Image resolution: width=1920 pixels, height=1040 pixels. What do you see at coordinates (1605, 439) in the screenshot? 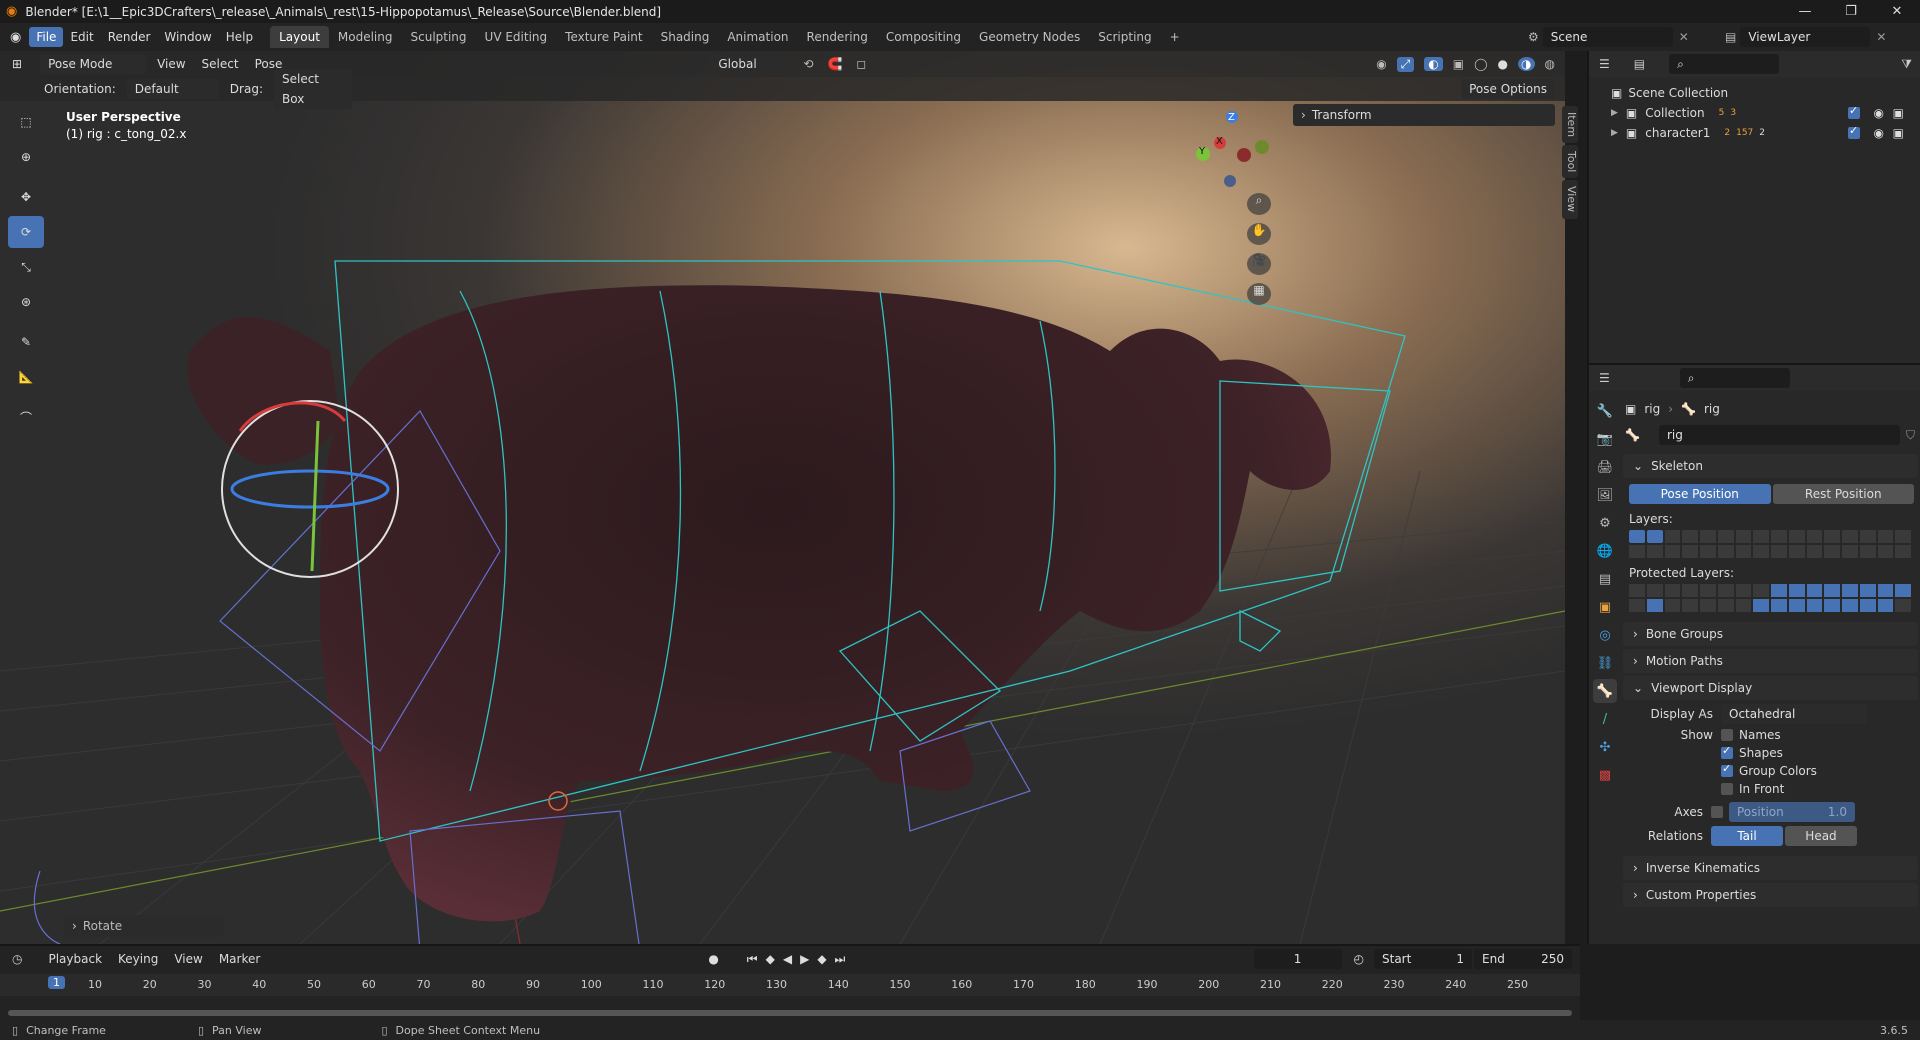
I see `render-tab-icon: 📷` at bounding box center [1605, 439].